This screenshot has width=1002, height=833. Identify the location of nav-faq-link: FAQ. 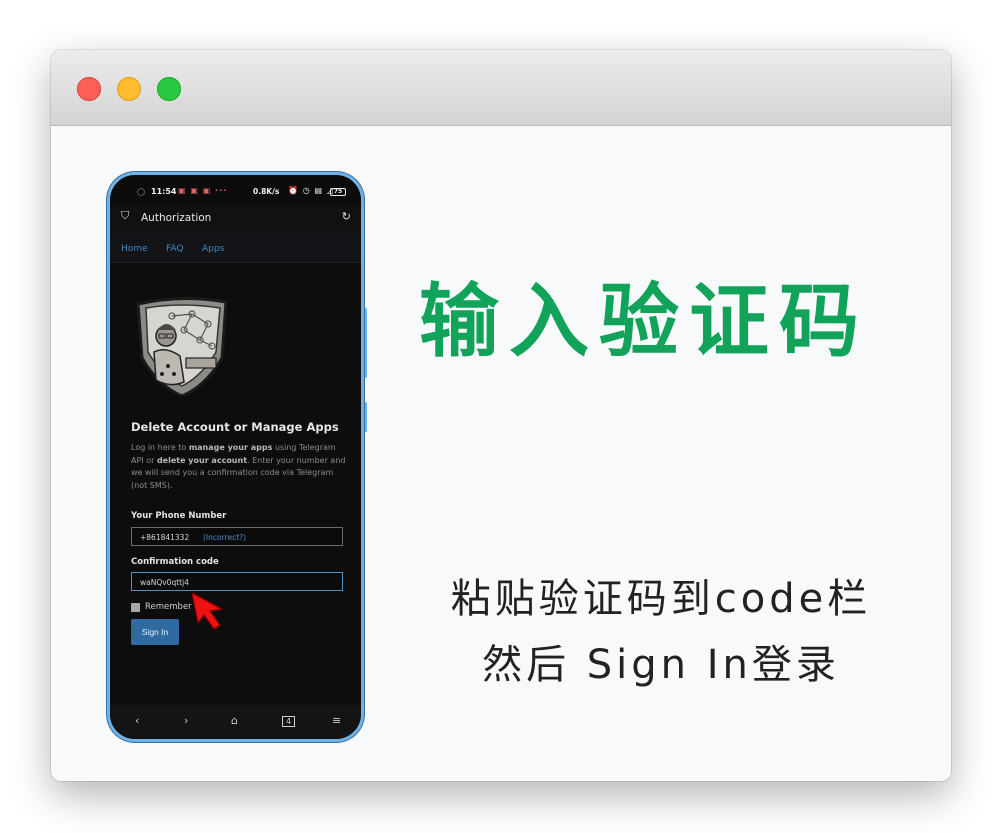
(174, 249).